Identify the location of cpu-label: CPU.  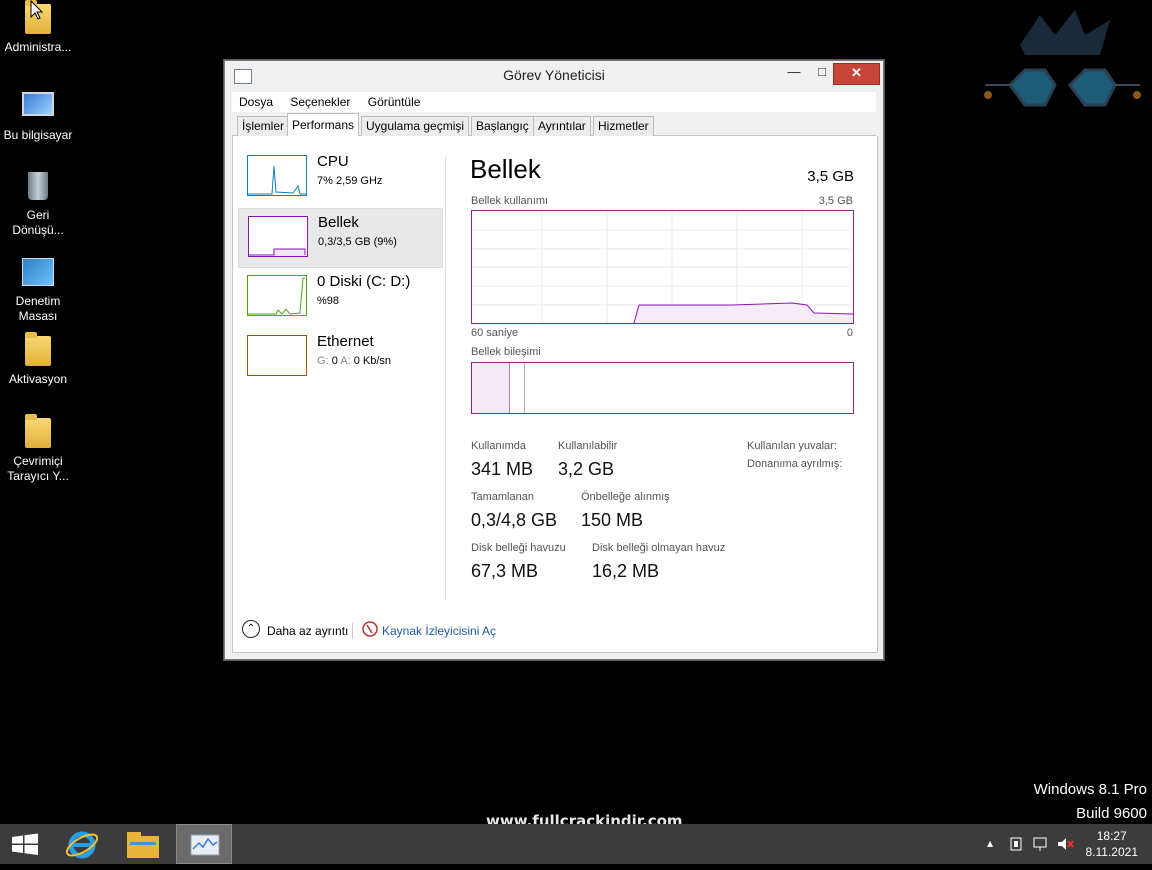
(333, 161).